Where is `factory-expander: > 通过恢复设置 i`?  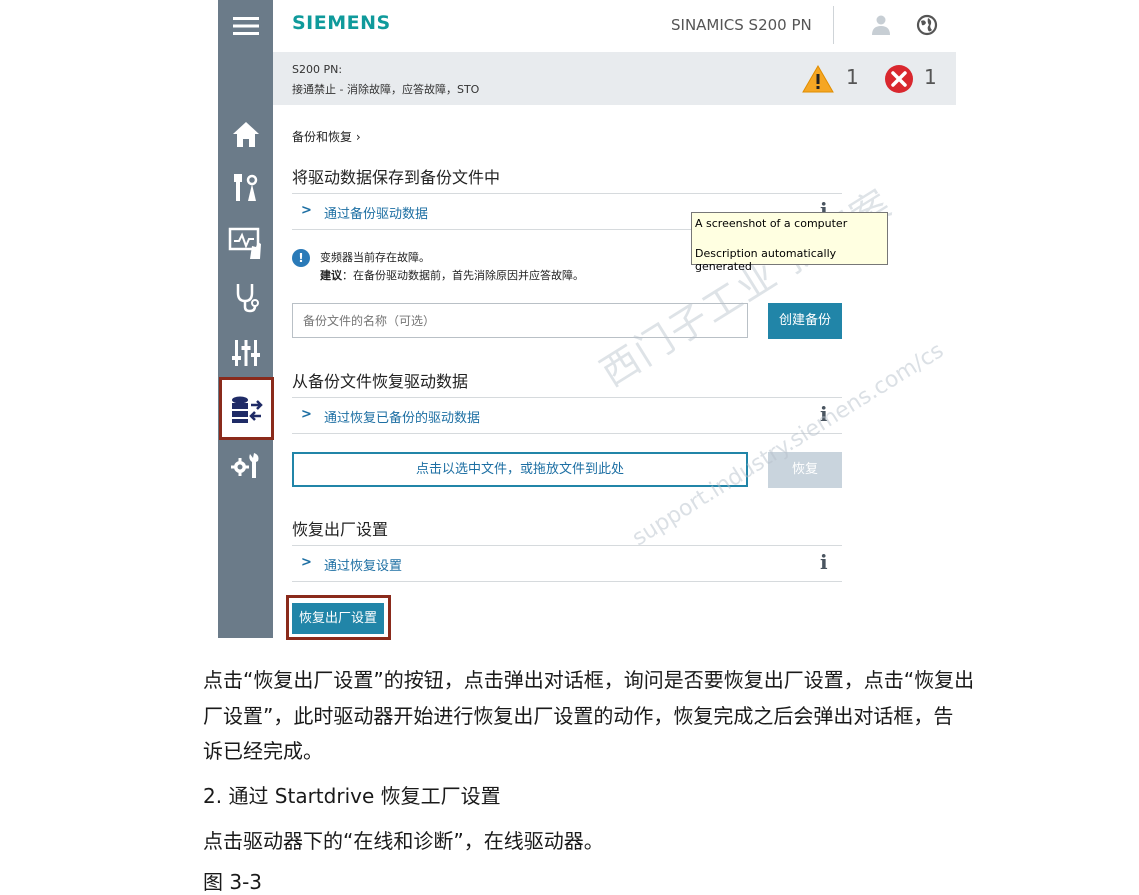 factory-expander: > 通过恢复设置 i is located at coordinates (567, 563).